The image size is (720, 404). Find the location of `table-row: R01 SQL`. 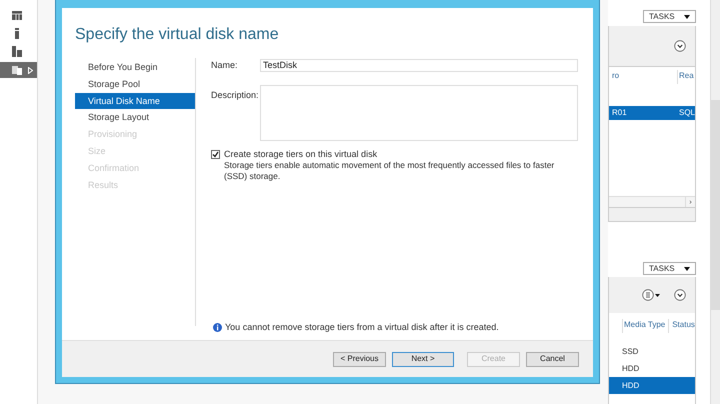

table-row: R01 SQL is located at coordinates (652, 113).